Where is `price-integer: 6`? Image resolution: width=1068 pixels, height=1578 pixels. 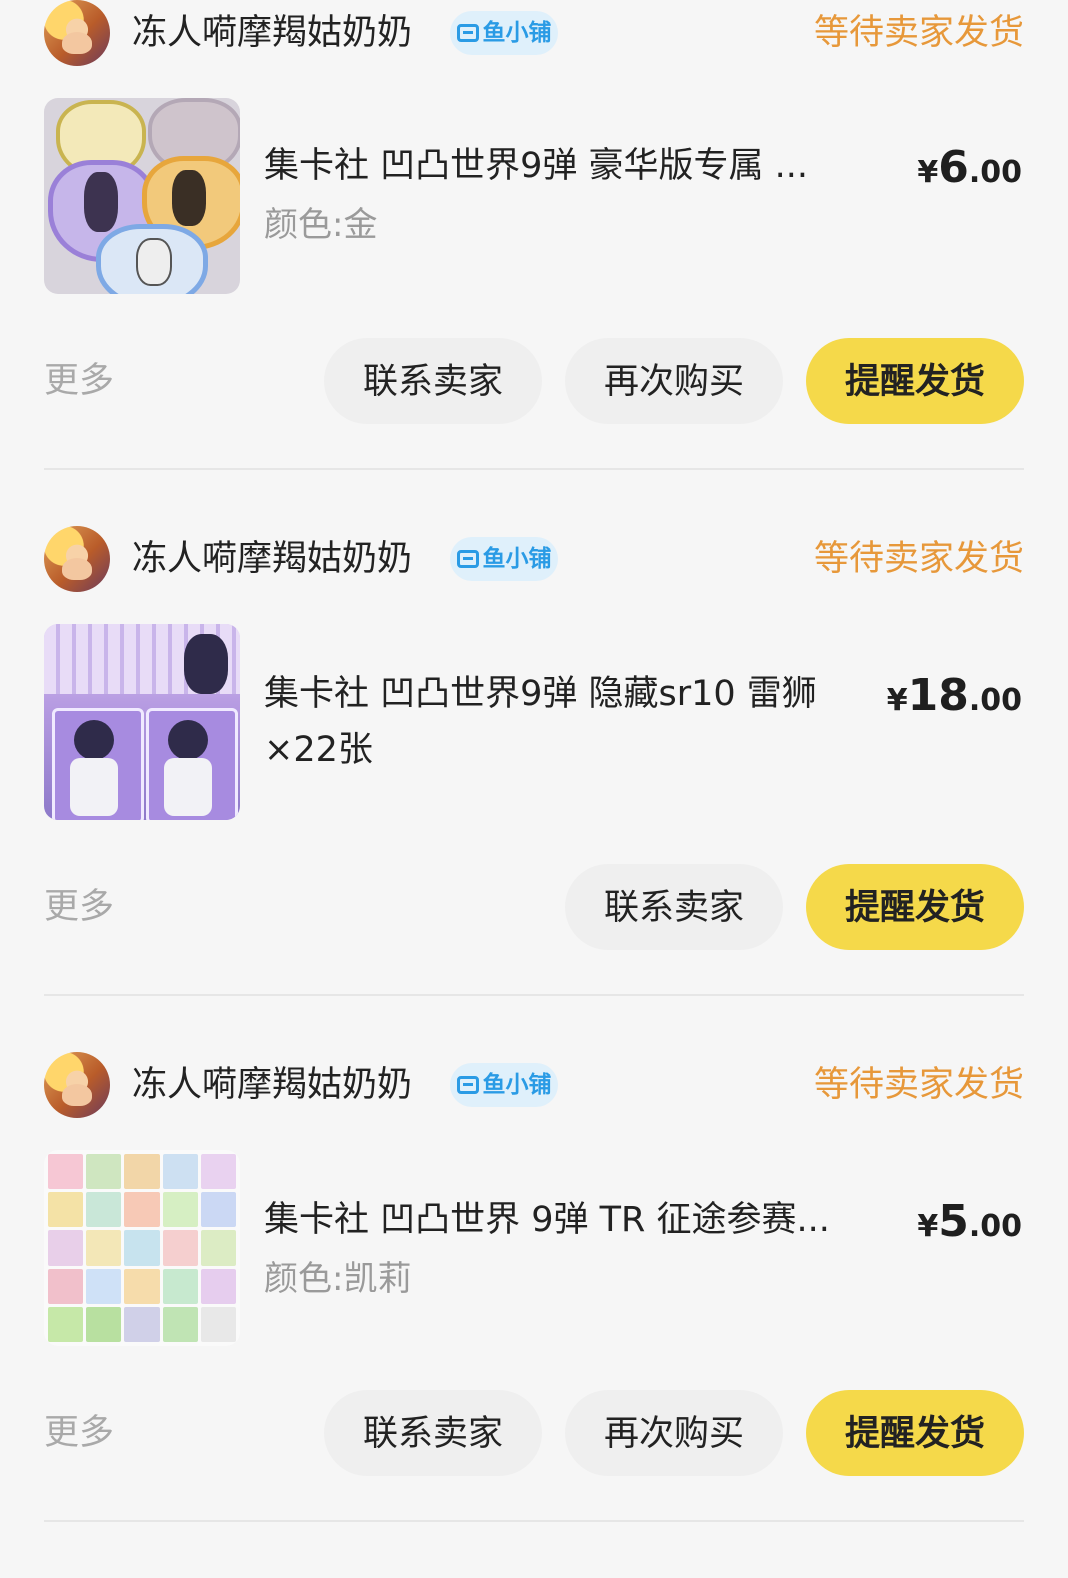 price-integer: 6 is located at coordinates (953, 167).